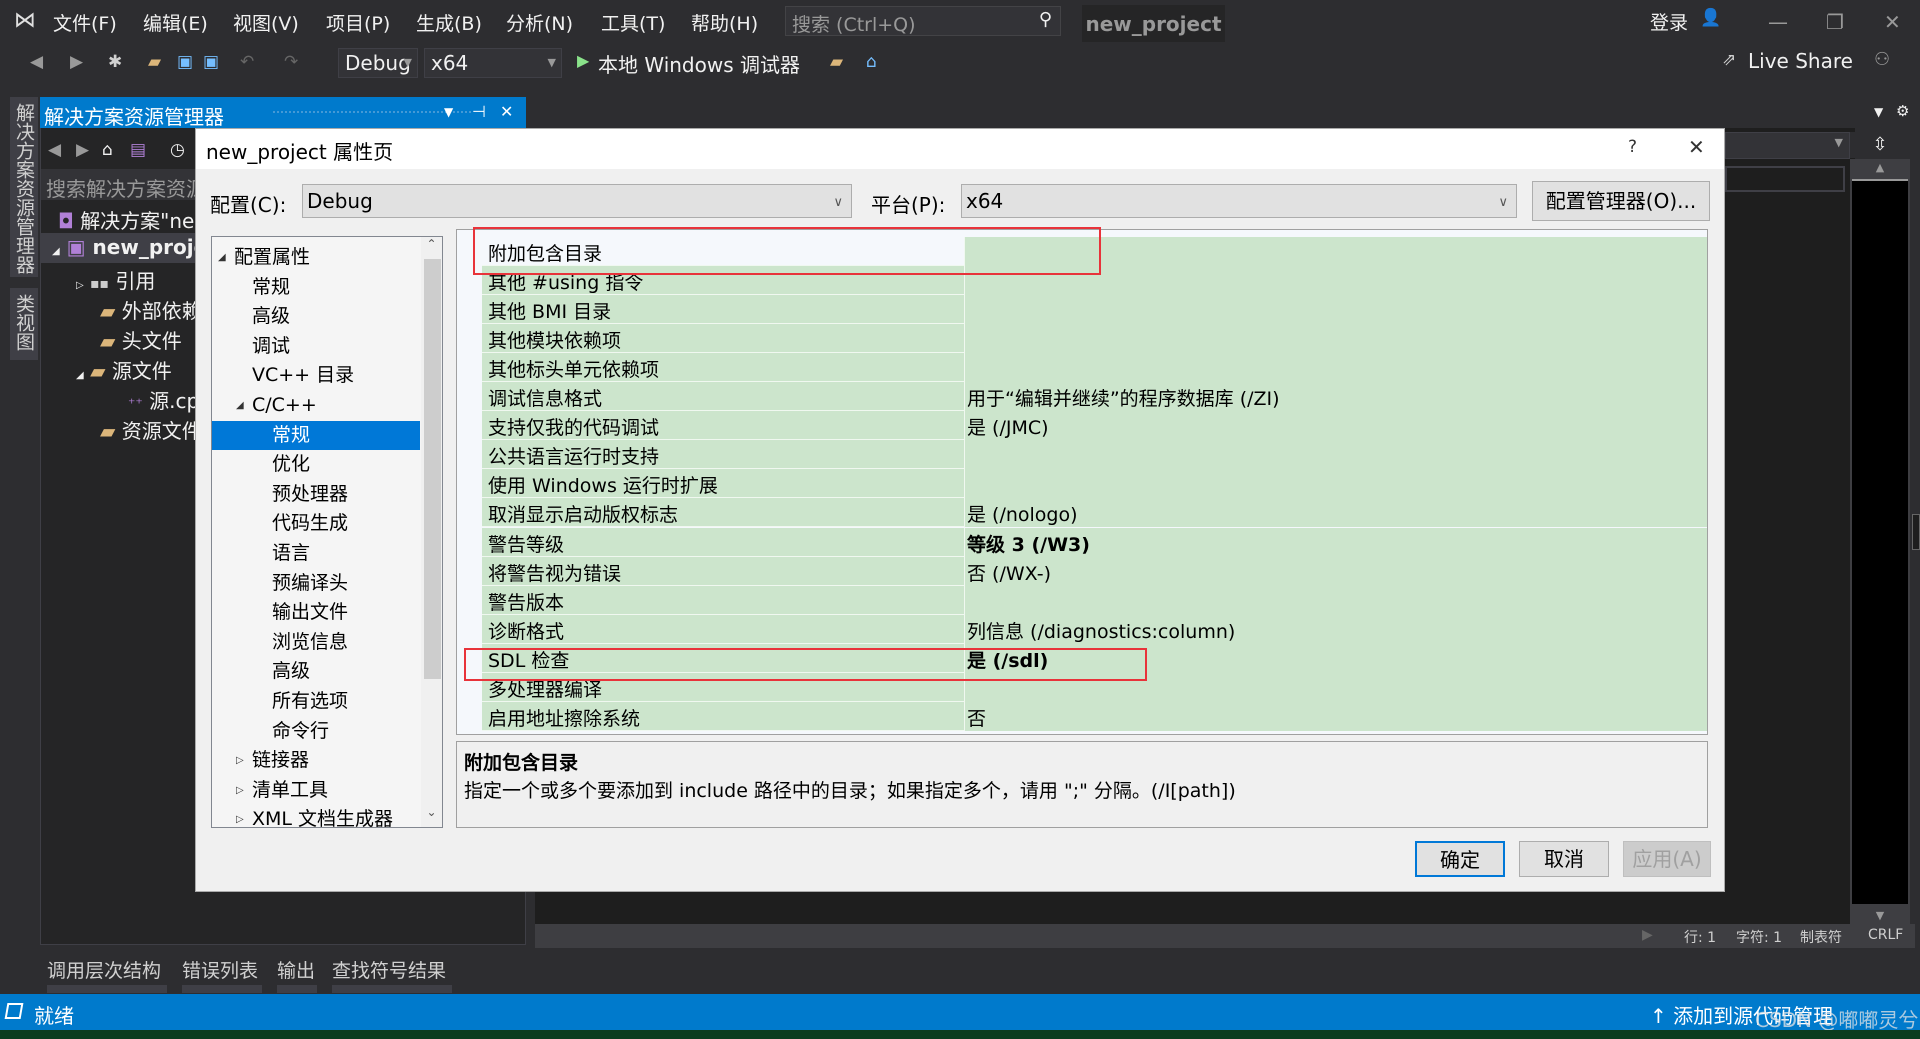 The image size is (1920, 1039). What do you see at coordinates (141, 339) in the screenshot?
I see `tree-node-header-files: ▰ 头文件` at bounding box center [141, 339].